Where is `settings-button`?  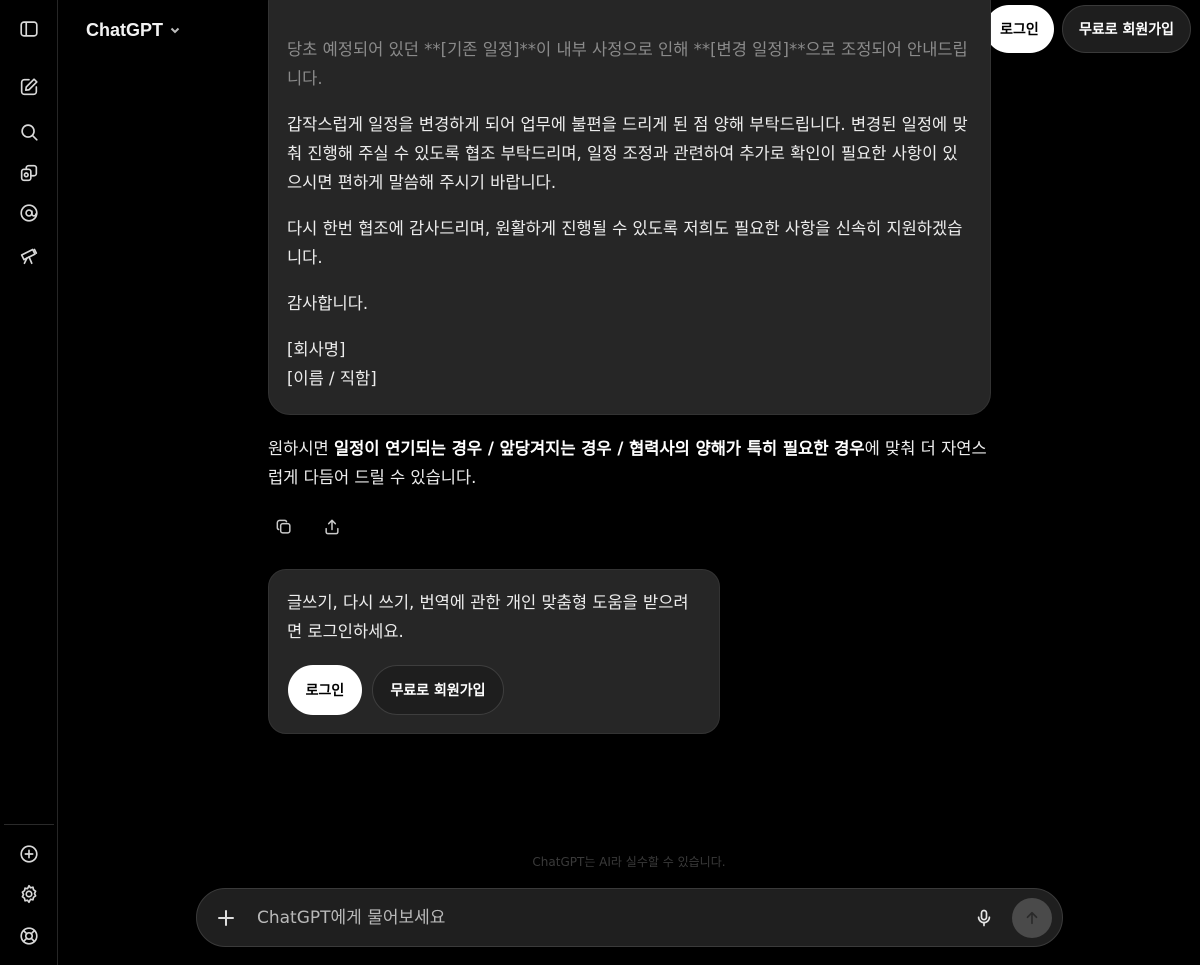 settings-button is located at coordinates (29, 894).